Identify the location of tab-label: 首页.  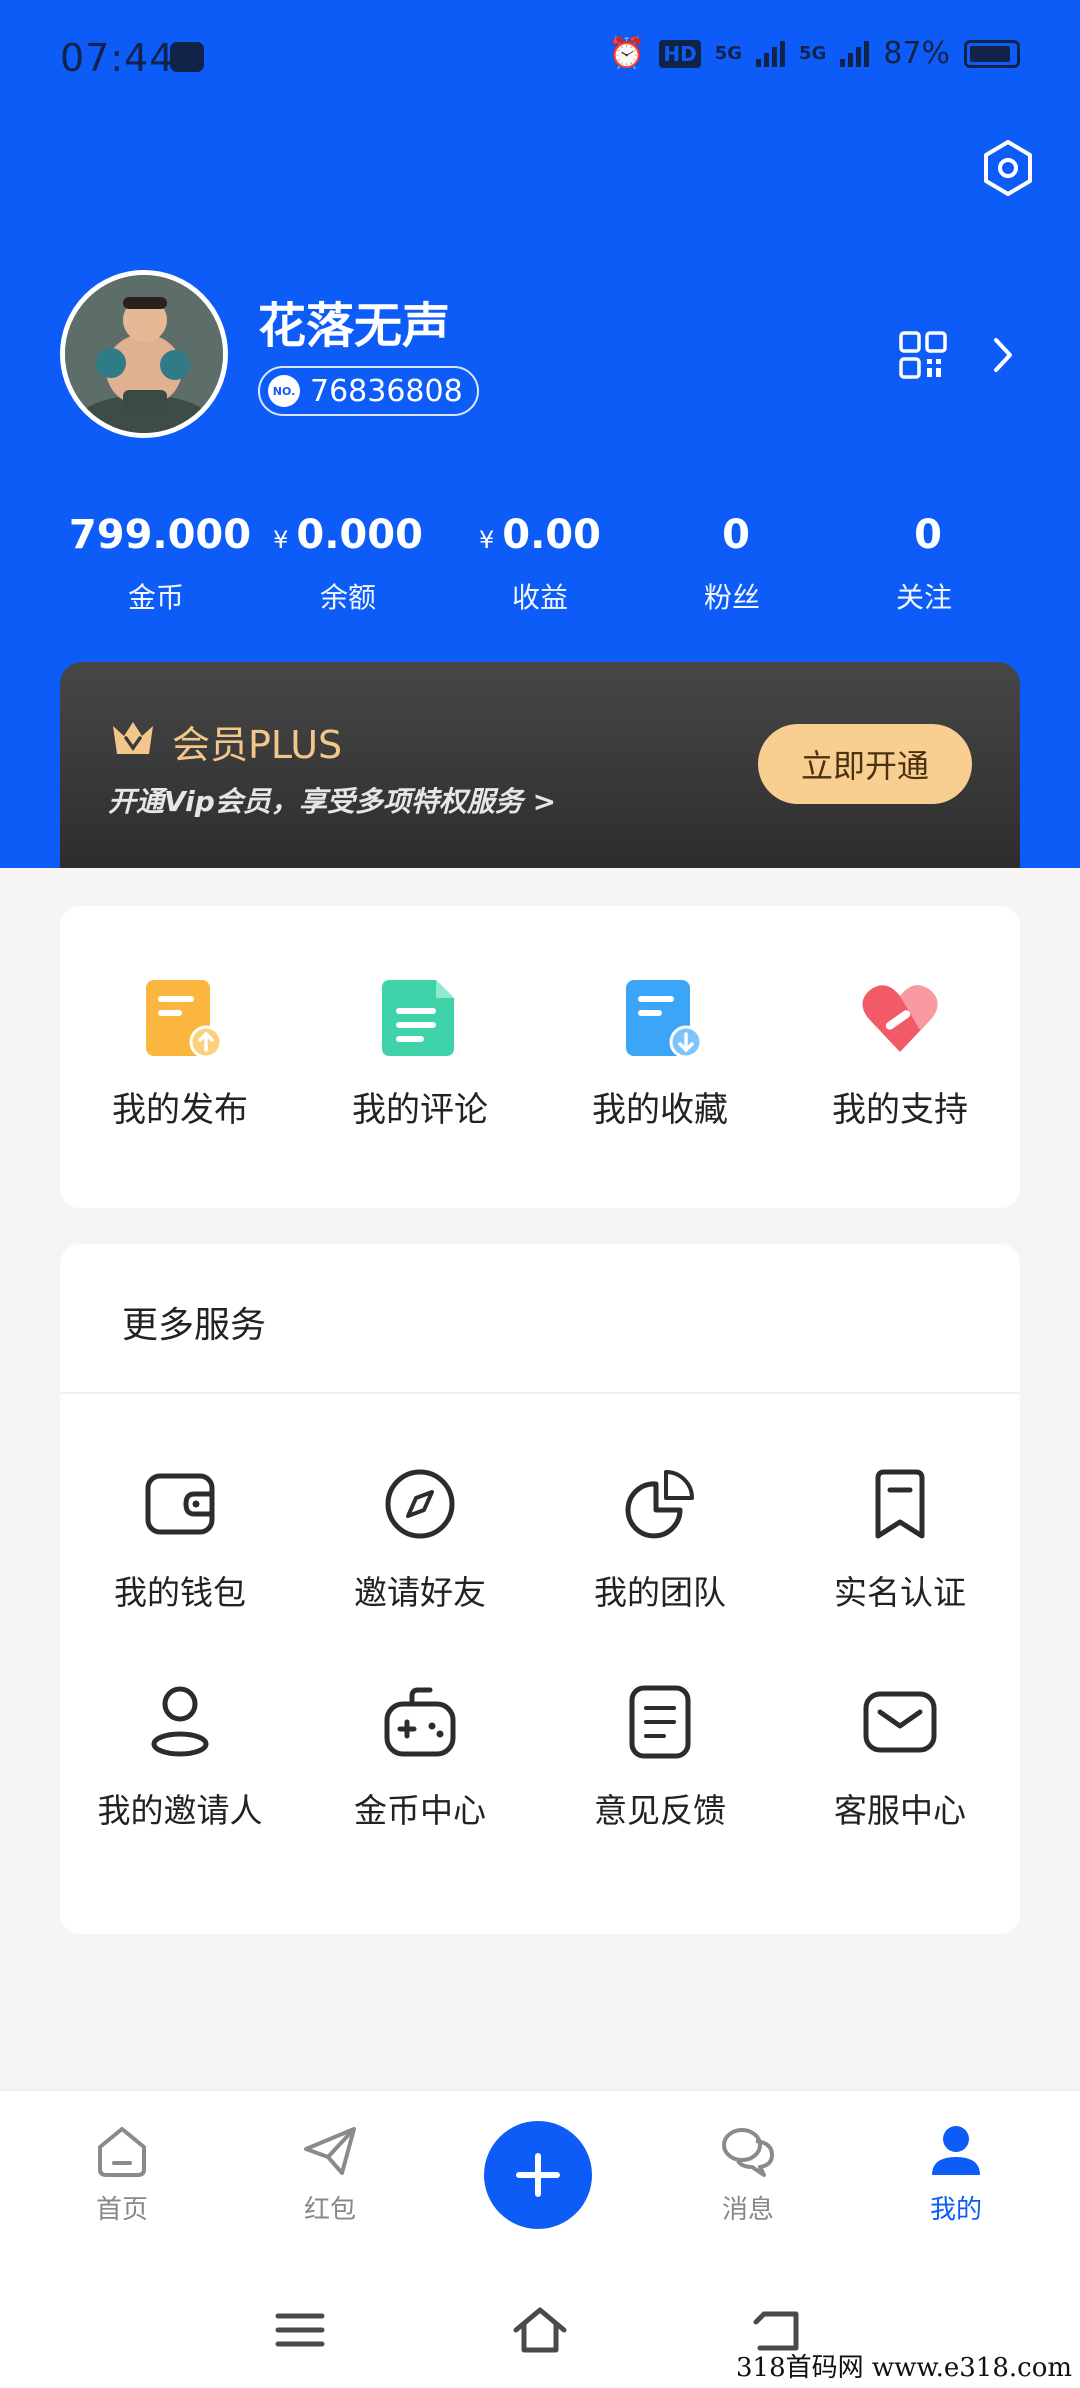
(121, 2210).